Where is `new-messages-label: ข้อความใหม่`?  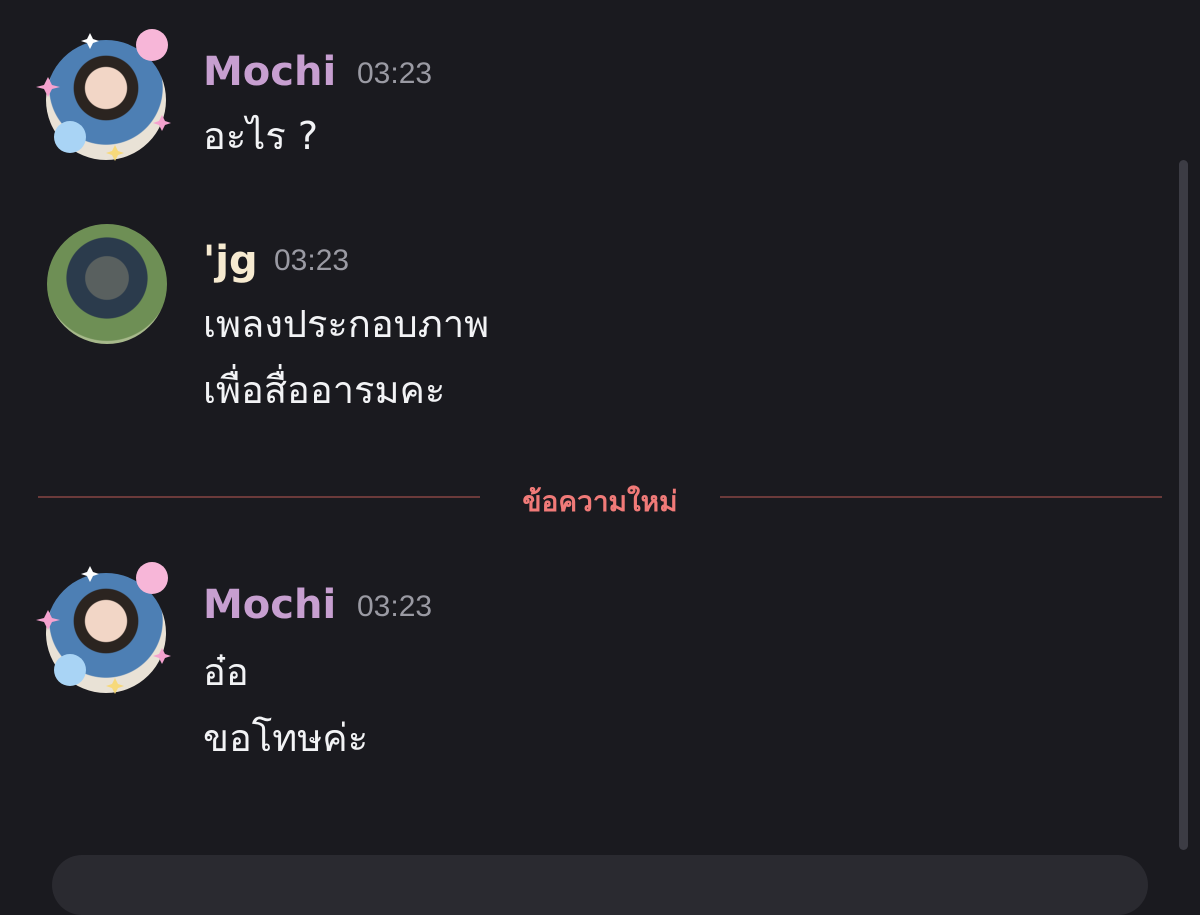
new-messages-label: ข้อความใหม่ is located at coordinates (600, 501).